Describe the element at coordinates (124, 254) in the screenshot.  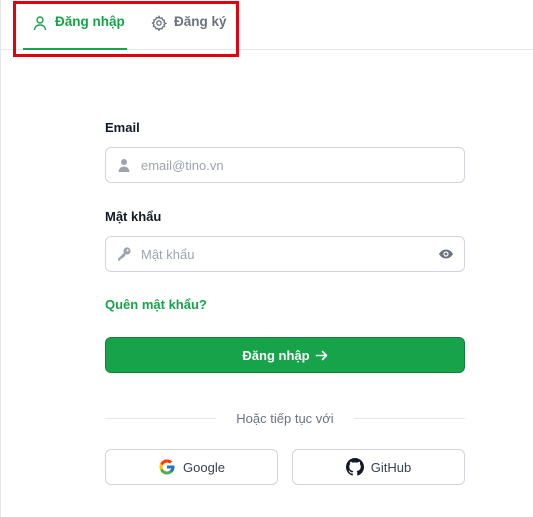
I see `key-icon` at that location.